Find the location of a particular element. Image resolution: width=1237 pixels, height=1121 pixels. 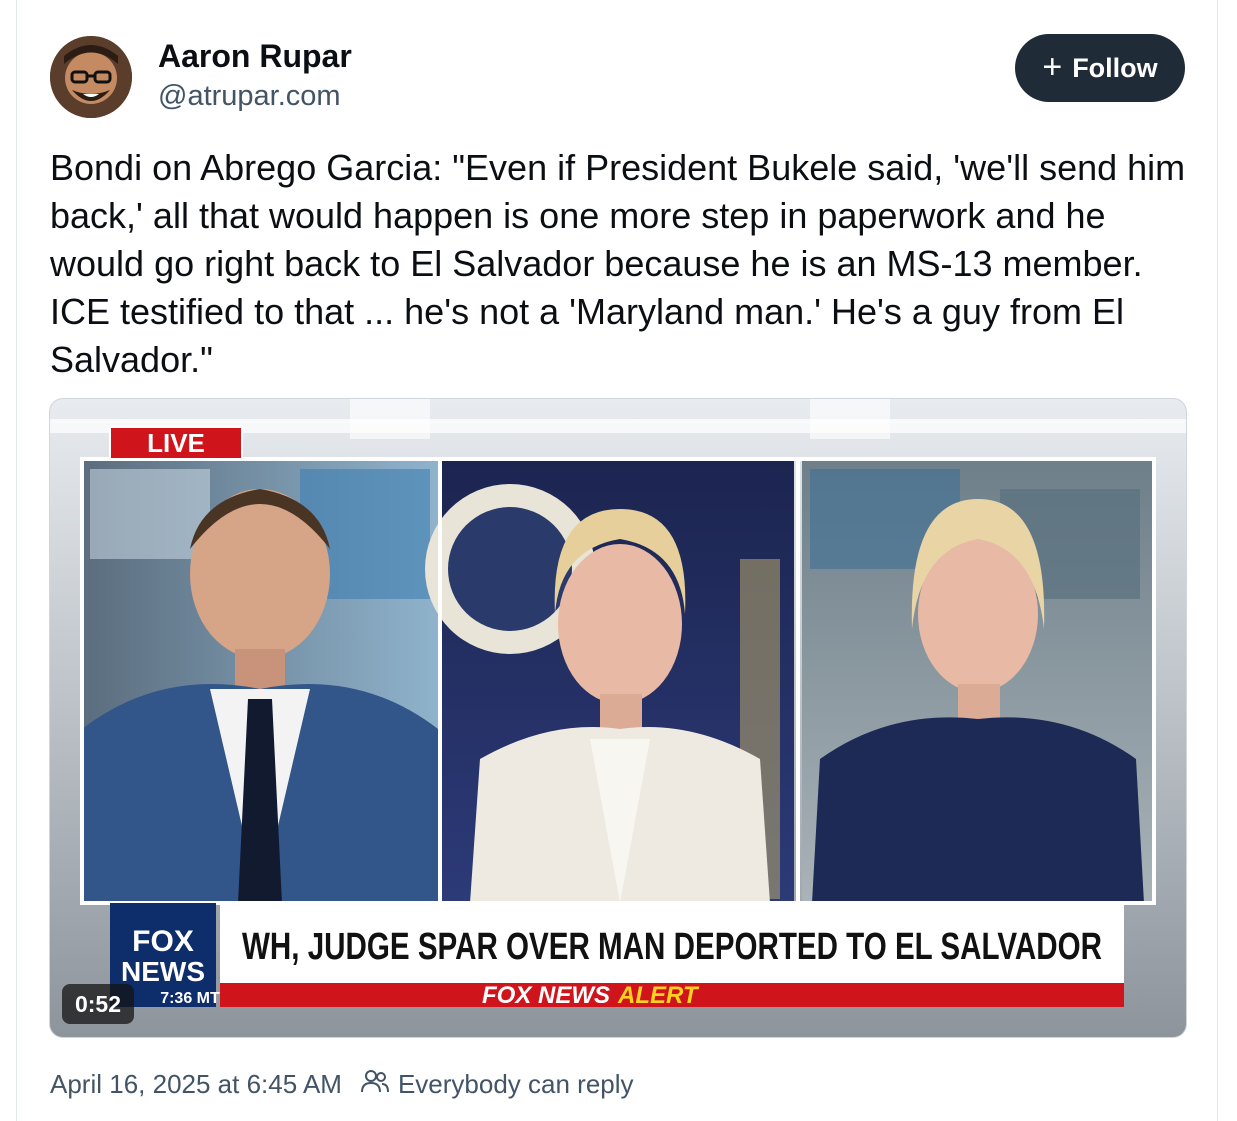

clock: 7:36 MT is located at coordinates (190, 998).